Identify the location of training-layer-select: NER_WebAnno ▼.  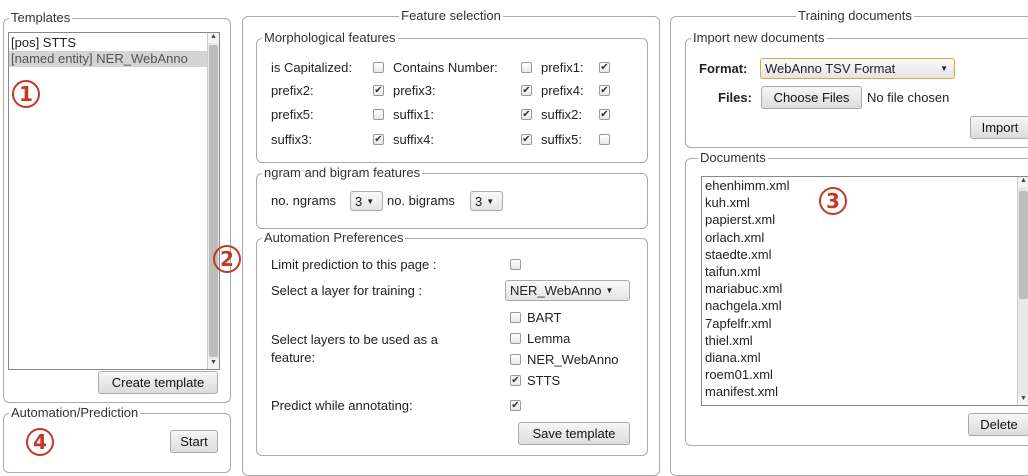
(567, 290).